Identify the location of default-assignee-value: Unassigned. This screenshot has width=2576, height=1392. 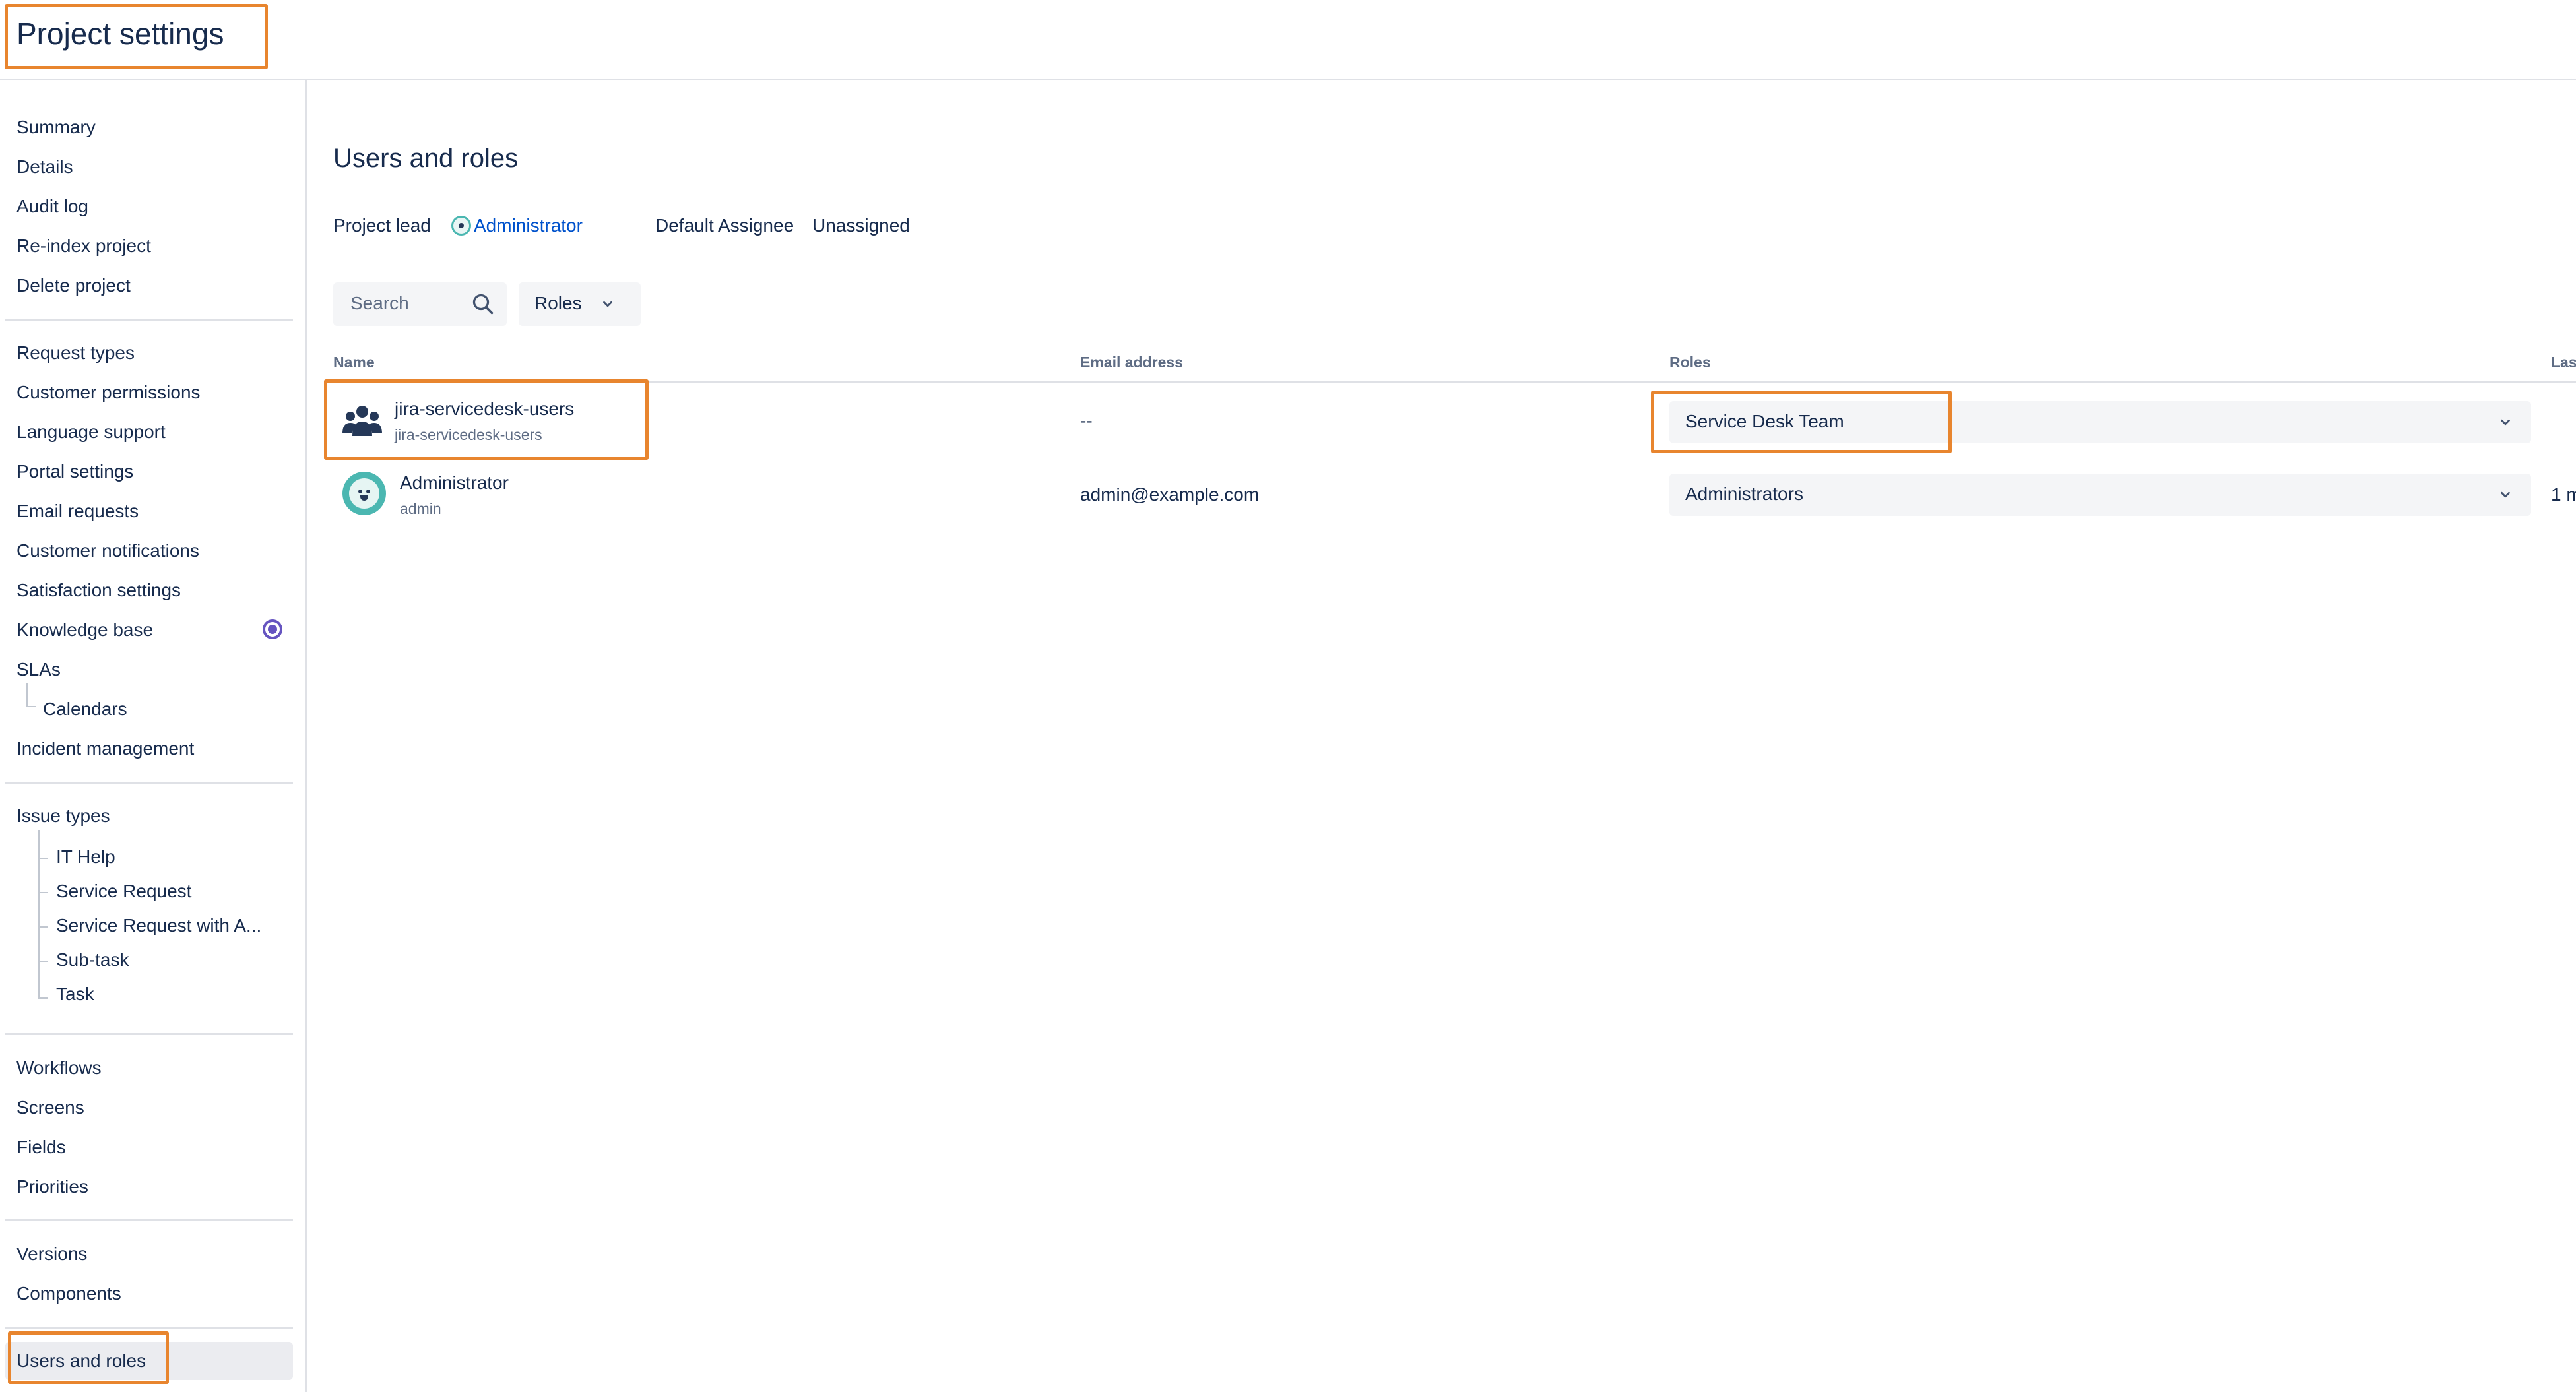
(861, 225).